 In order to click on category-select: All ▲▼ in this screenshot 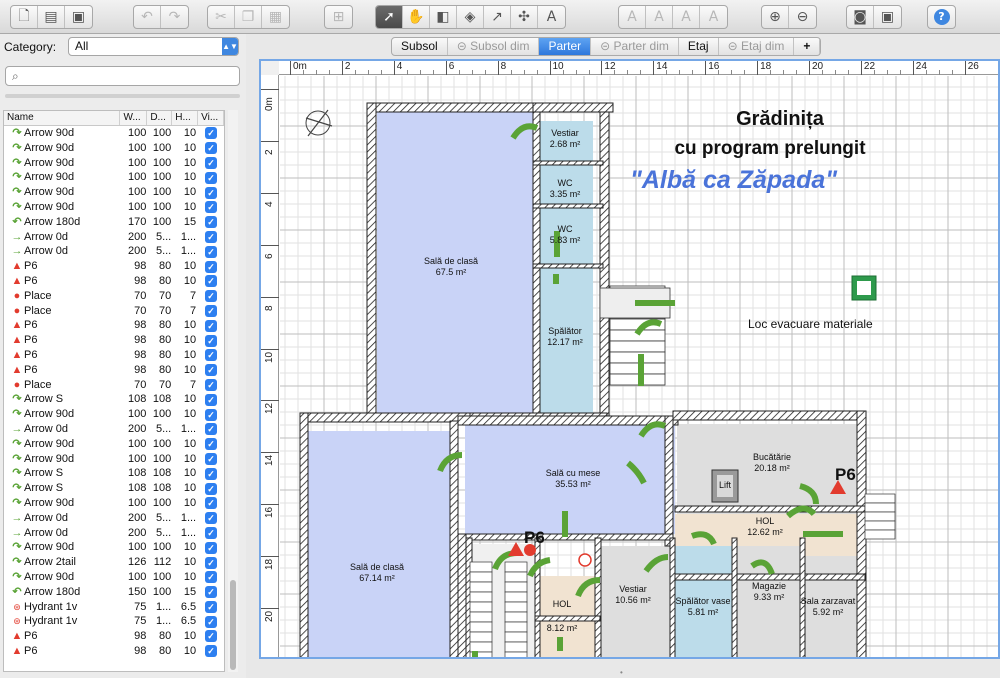, I will do `click(153, 46)`.